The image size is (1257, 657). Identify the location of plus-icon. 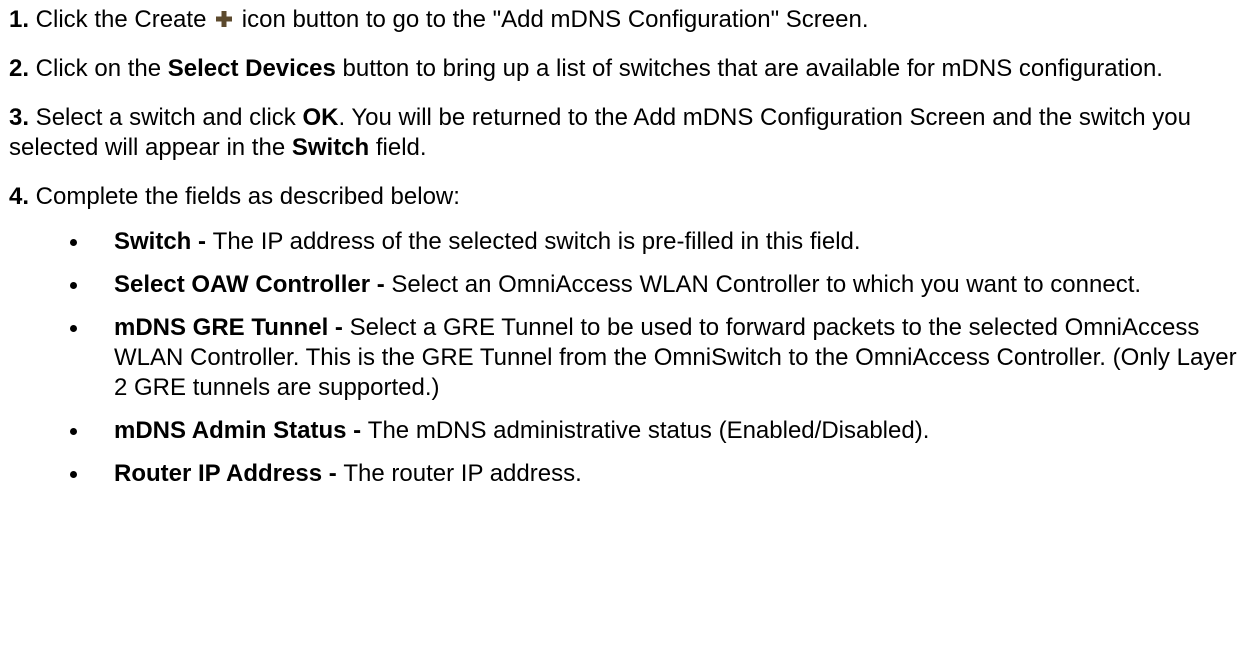
(224, 19).